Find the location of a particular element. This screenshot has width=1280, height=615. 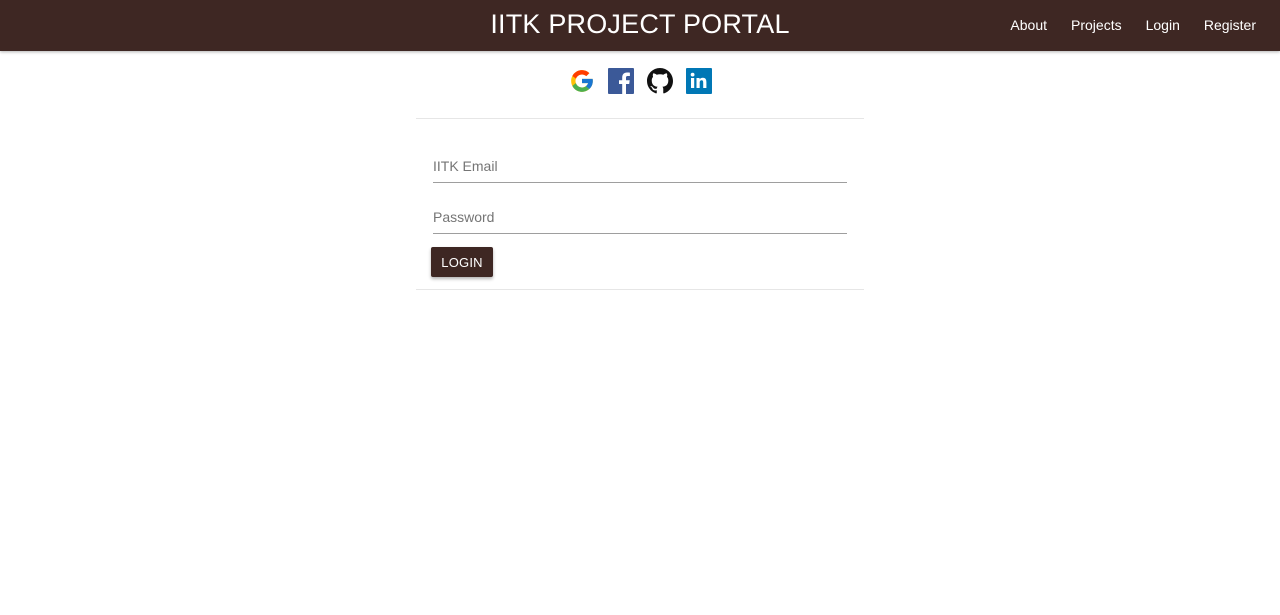

nav-link-about: About is located at coordinates (1028, 25).